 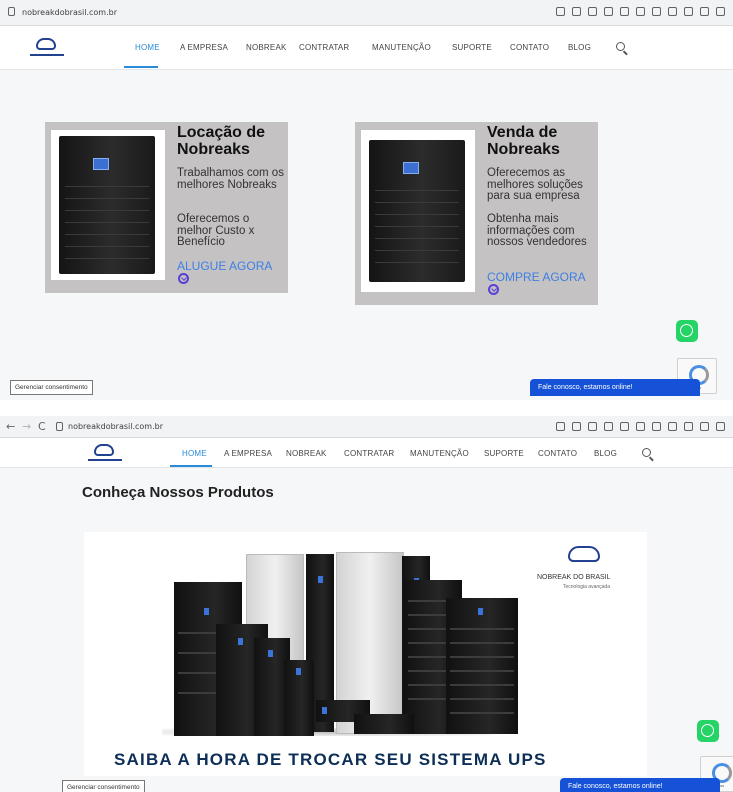 What do you see at coordinates (584, 554) in the screenshot?
I see `brand-logo-icon` at bounding box center [584, 554].